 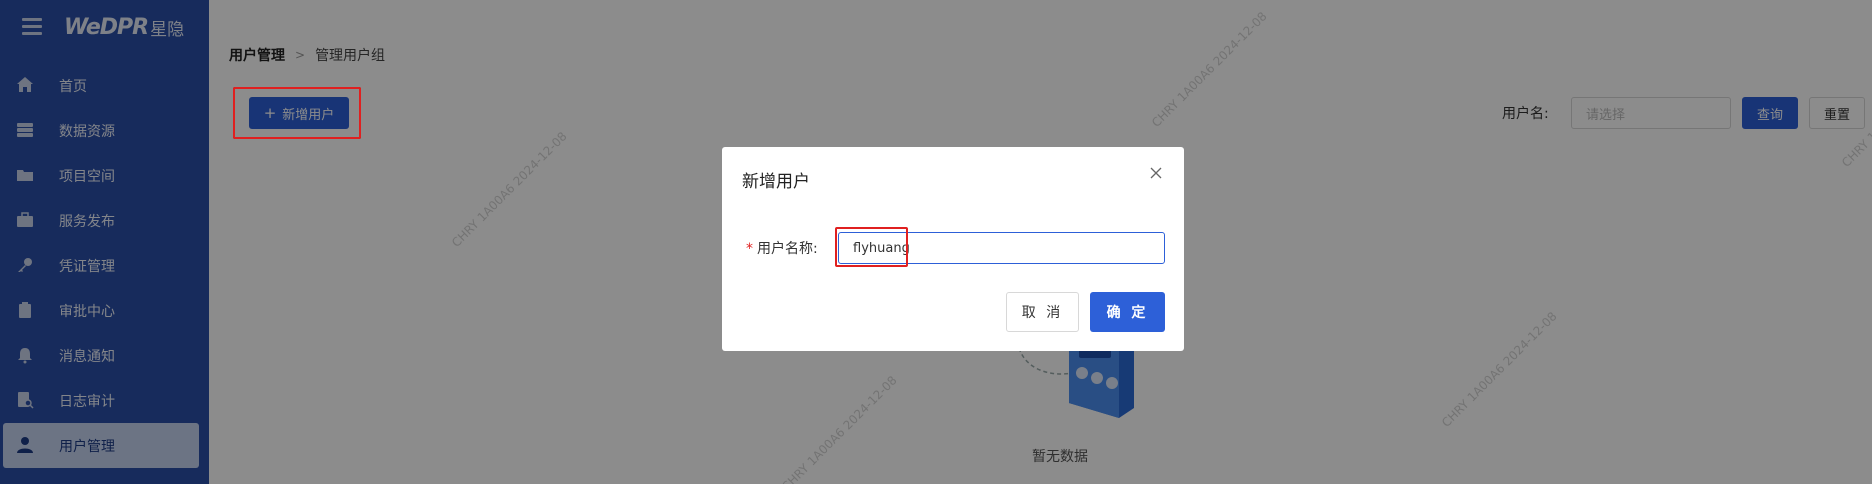 What do you see at coordinates (787, 249) in the screenshot?
I see `username-label-text: 用户名称:` at bounding box center [787, 249].